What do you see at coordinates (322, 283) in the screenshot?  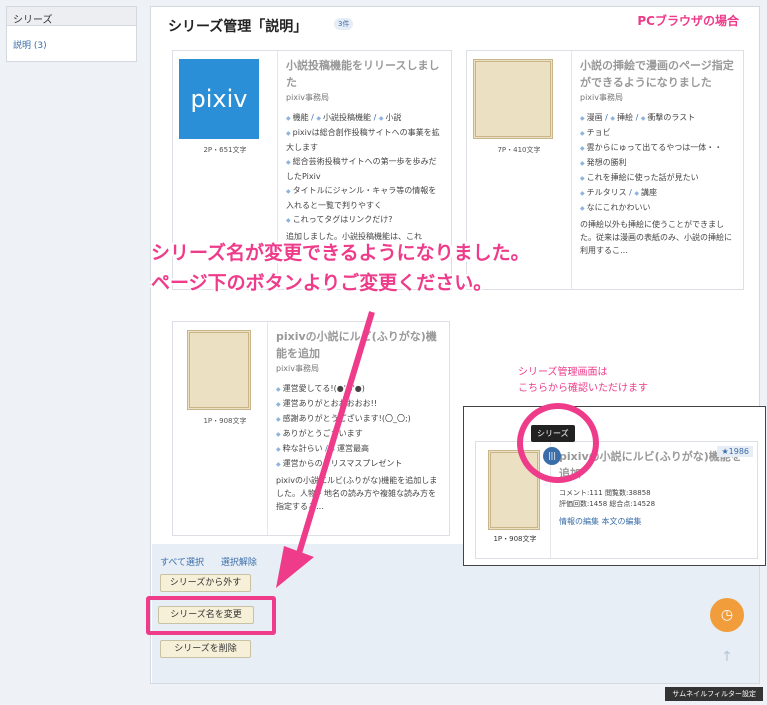 I see `announcement-line-2: ページ下のボタンよりご変更ください。` at bounding box center [322, 283].